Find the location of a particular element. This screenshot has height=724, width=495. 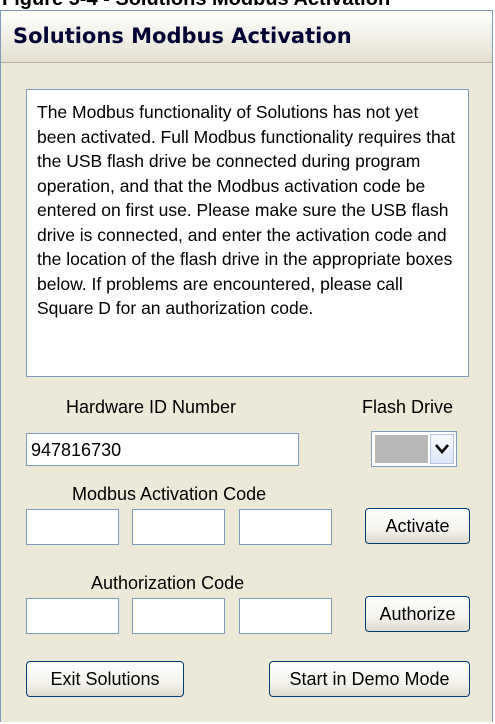

authorize-button: Authorize is located at coordinates (417, 614).